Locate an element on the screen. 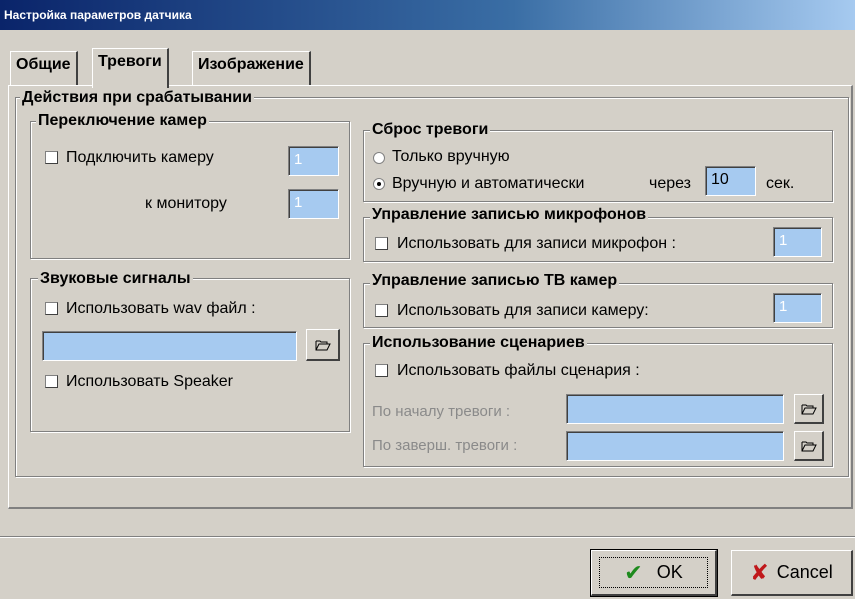 This screenshot has width=855, height=599. footer-separator is located at coordinates (427, 537).